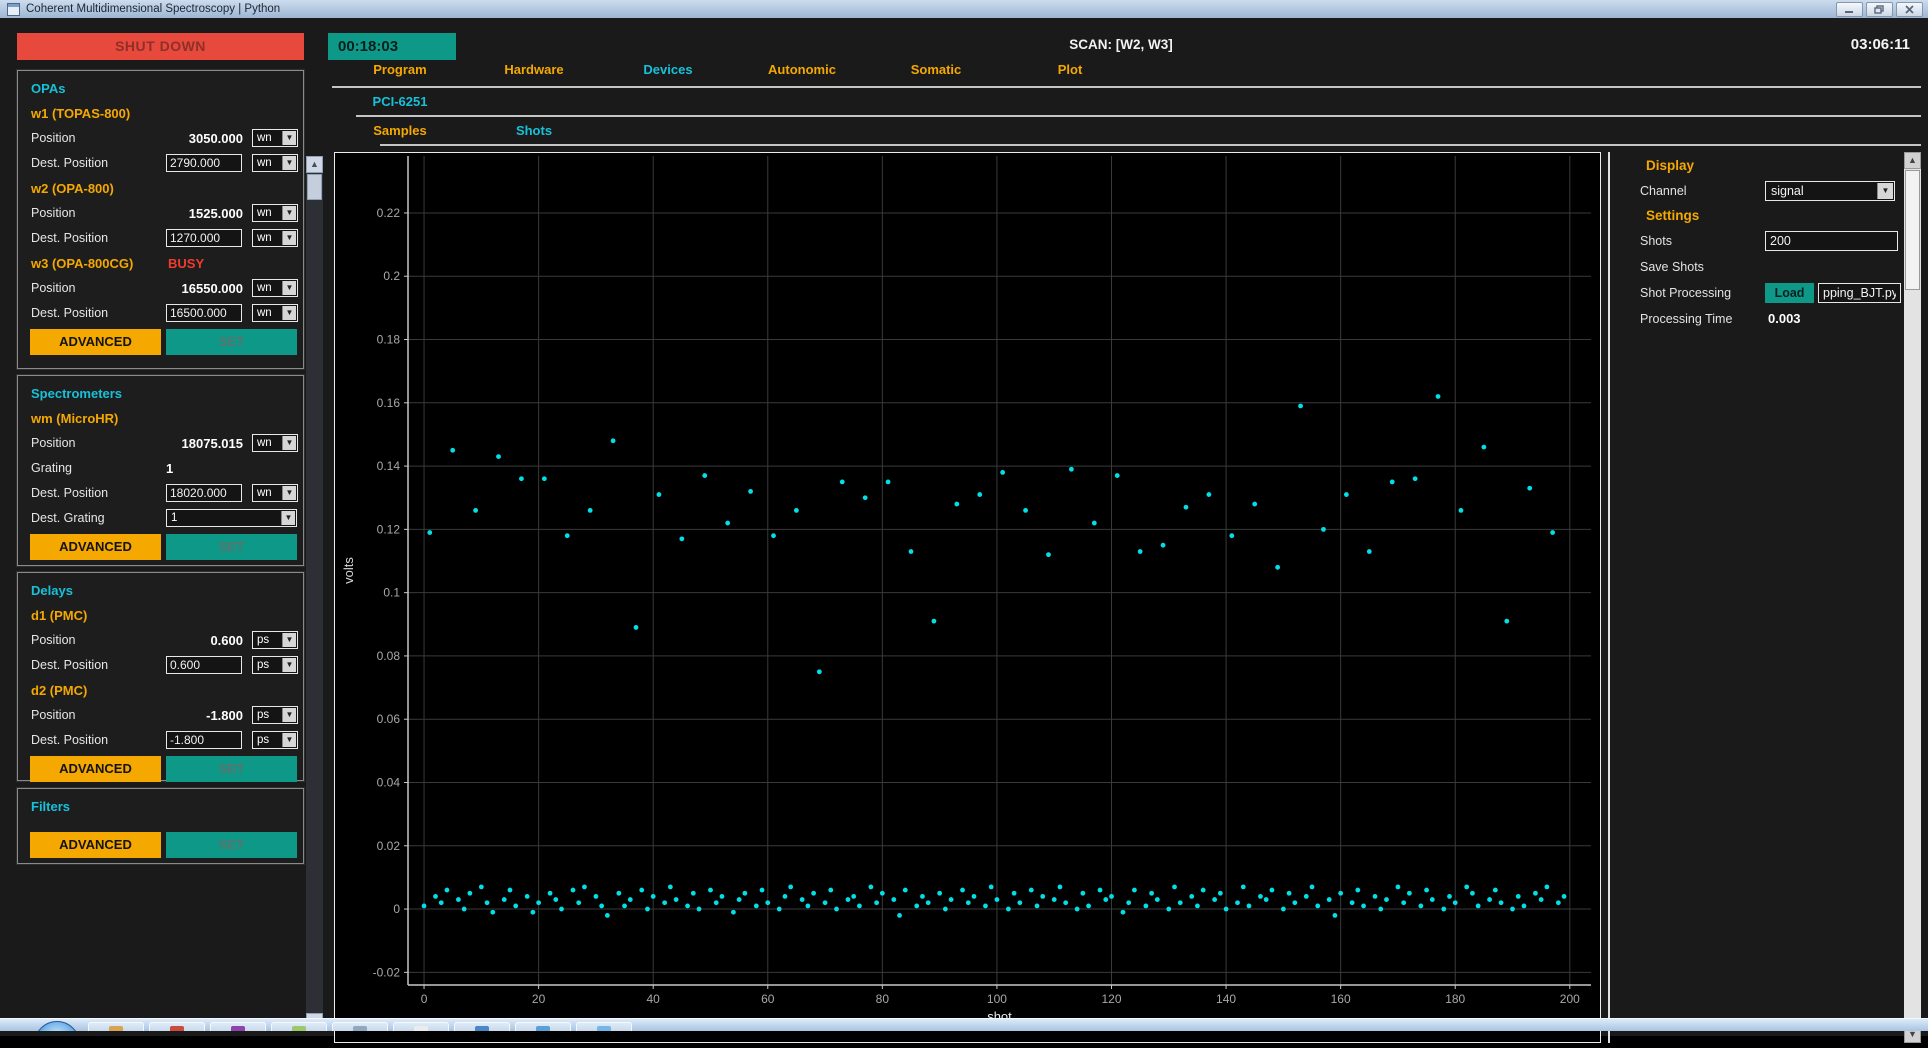  Describe the element at coordinates (170, 468) in the screenshot. I see `grating-readout: 1` at that location.